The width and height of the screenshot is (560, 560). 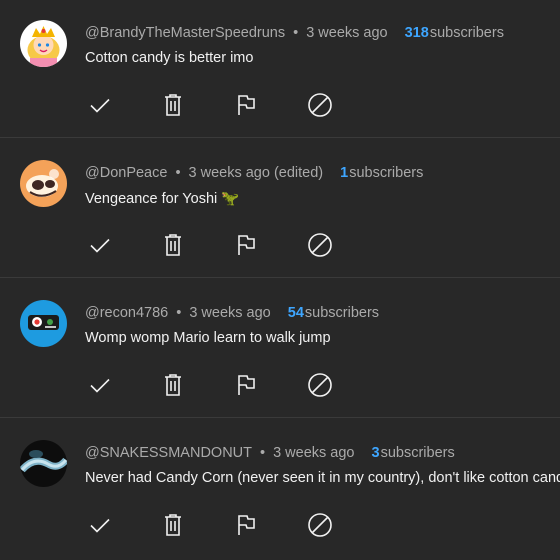 I want to click on subscriber-count-value: 54, so click(x=295, y=313).